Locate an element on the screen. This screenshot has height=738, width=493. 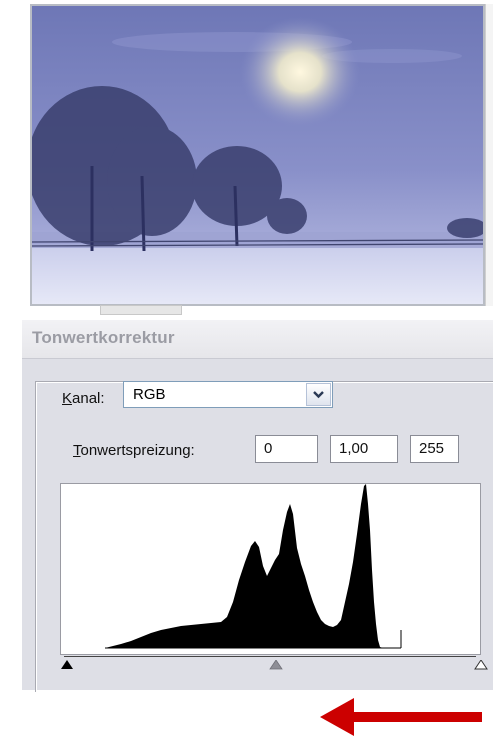
triangle-gray-icon is located at coordinates (276, 665).